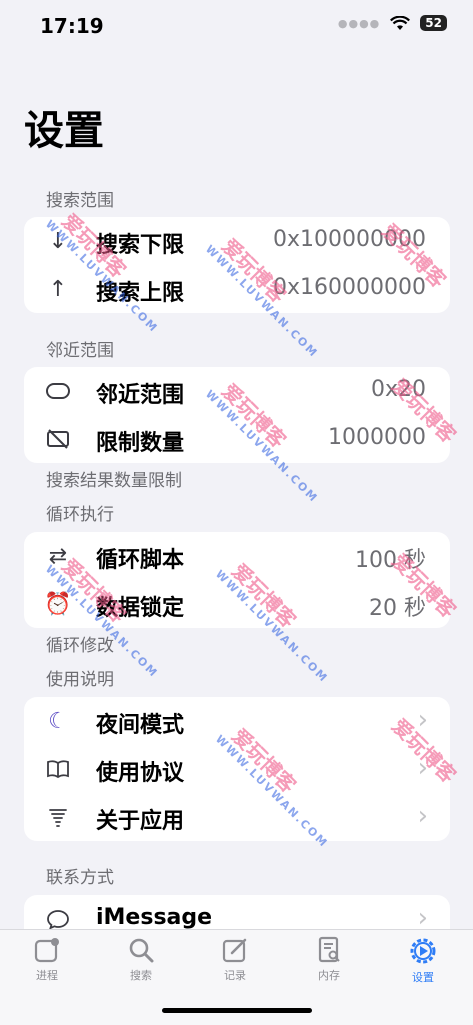 The height and width of the screenshot is (1025, 473). I want to click on status-bar: 17:19 ●●●● 52, so click(236, 26).